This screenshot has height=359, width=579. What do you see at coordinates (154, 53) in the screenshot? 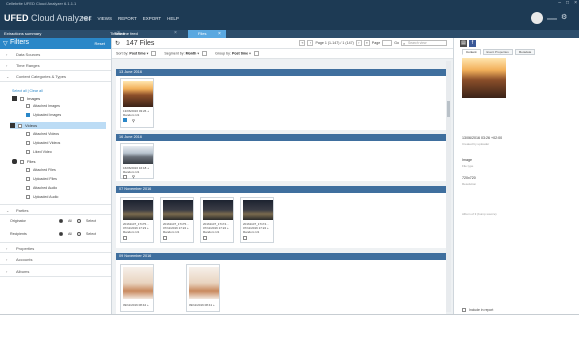
I see `sort-direction-button` at bounding box center [154, 53].